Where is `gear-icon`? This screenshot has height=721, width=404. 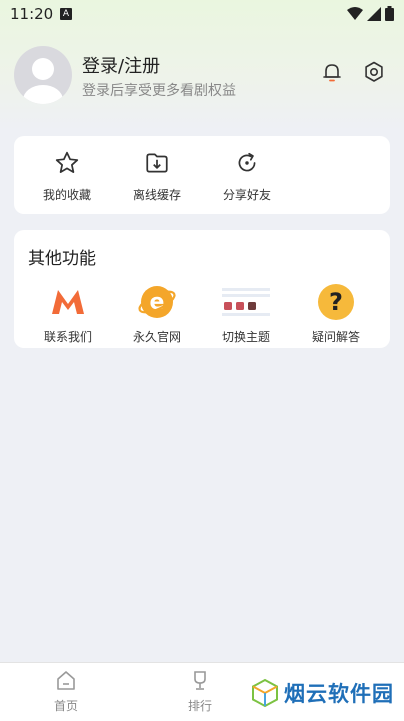
gear-icon is located at coordinates (374, 72).